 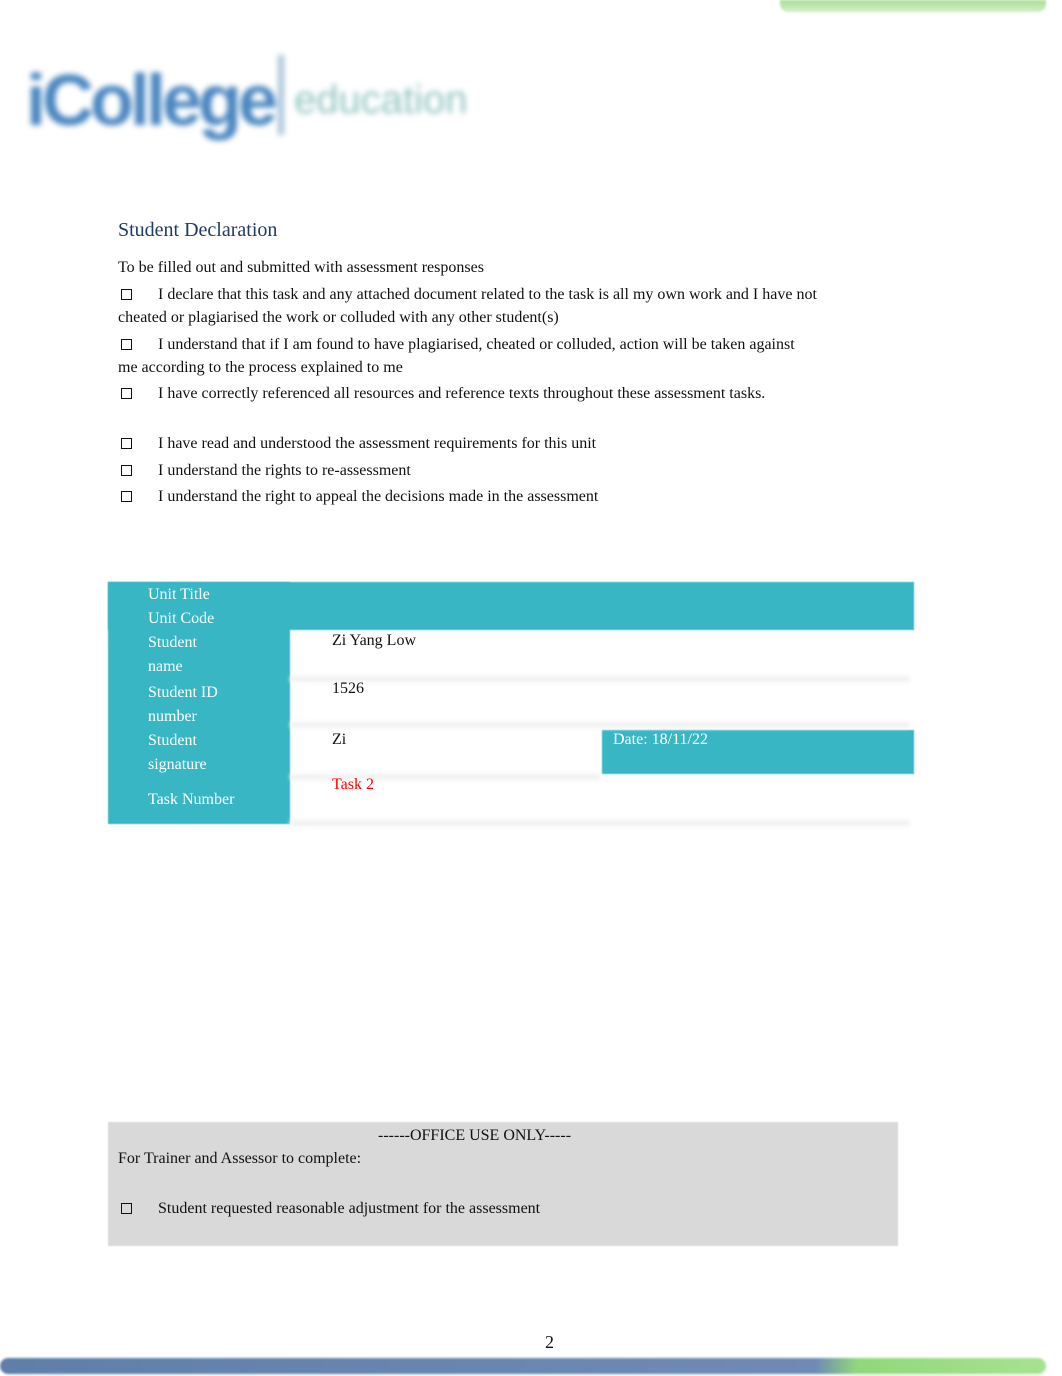 What do you see at coordinates (172, 654) in the screenshot?
I see `student-name-label: Student name` at bounding box center [172, 654].